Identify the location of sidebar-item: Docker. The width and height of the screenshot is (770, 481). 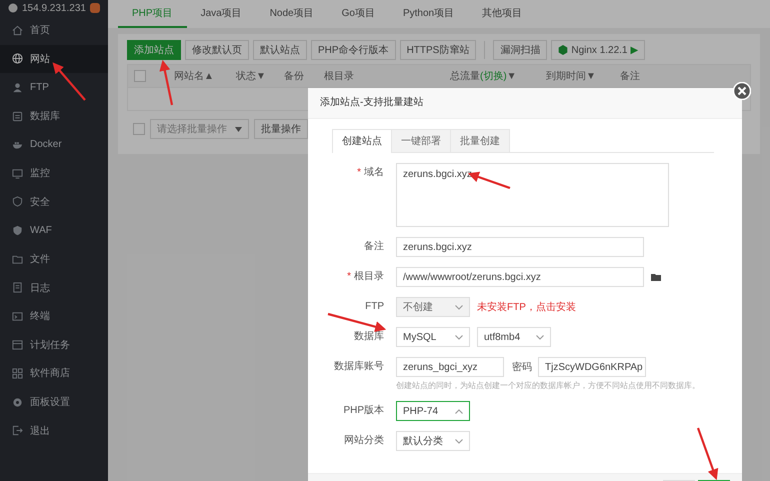
(54, 144).